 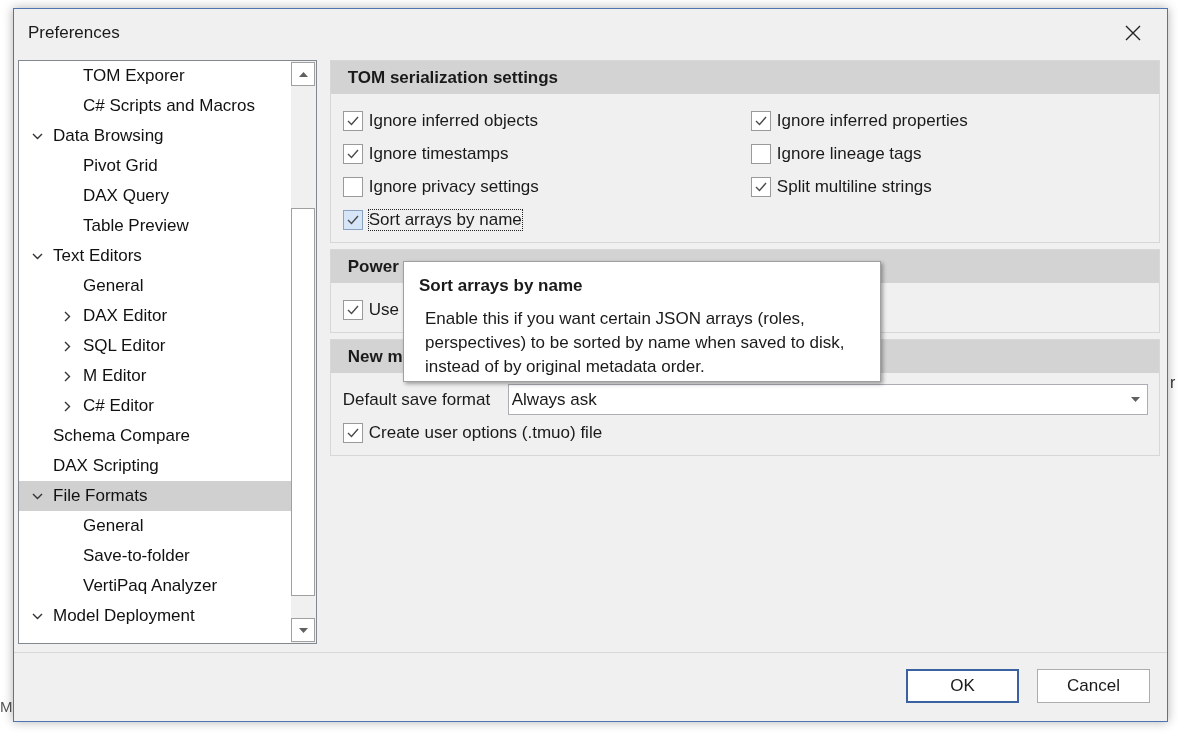 I want to click on checkbox-label: Ignore privacy settings, so click(x=453, y=186).